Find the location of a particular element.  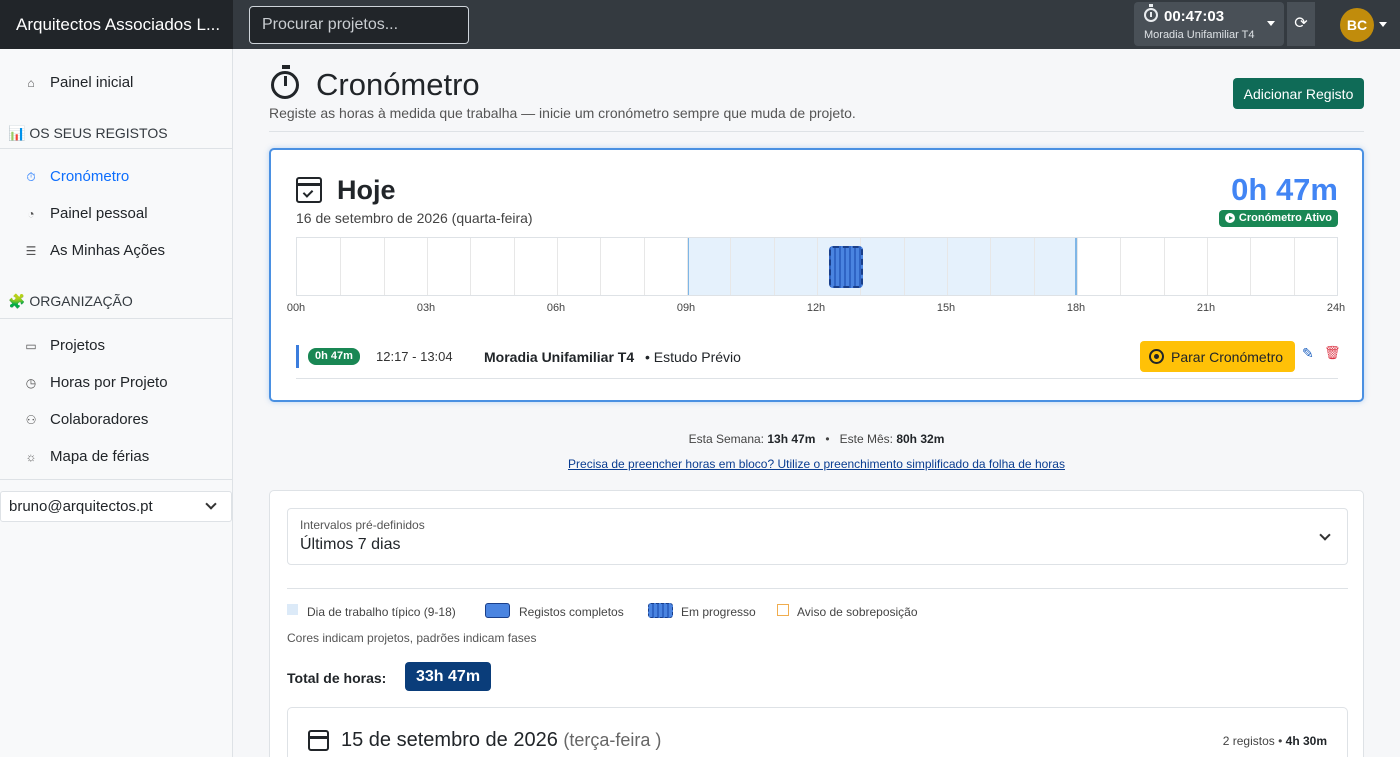

hour-tick-label: 00h is located at coordinates (296, 308).